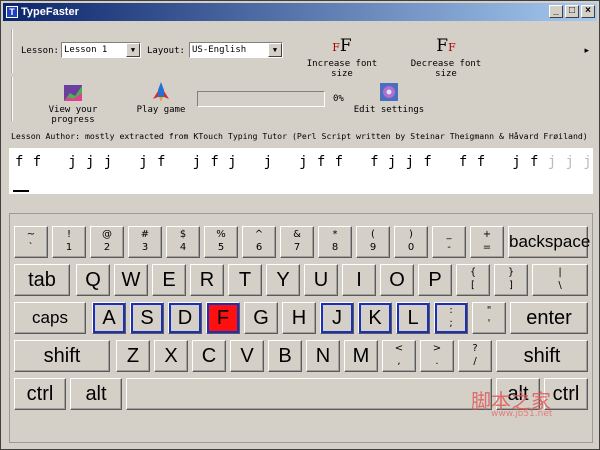  Describe the element at coordinates (542, 356) in the screenshot. I see `key-shift-right: shift` at that location.